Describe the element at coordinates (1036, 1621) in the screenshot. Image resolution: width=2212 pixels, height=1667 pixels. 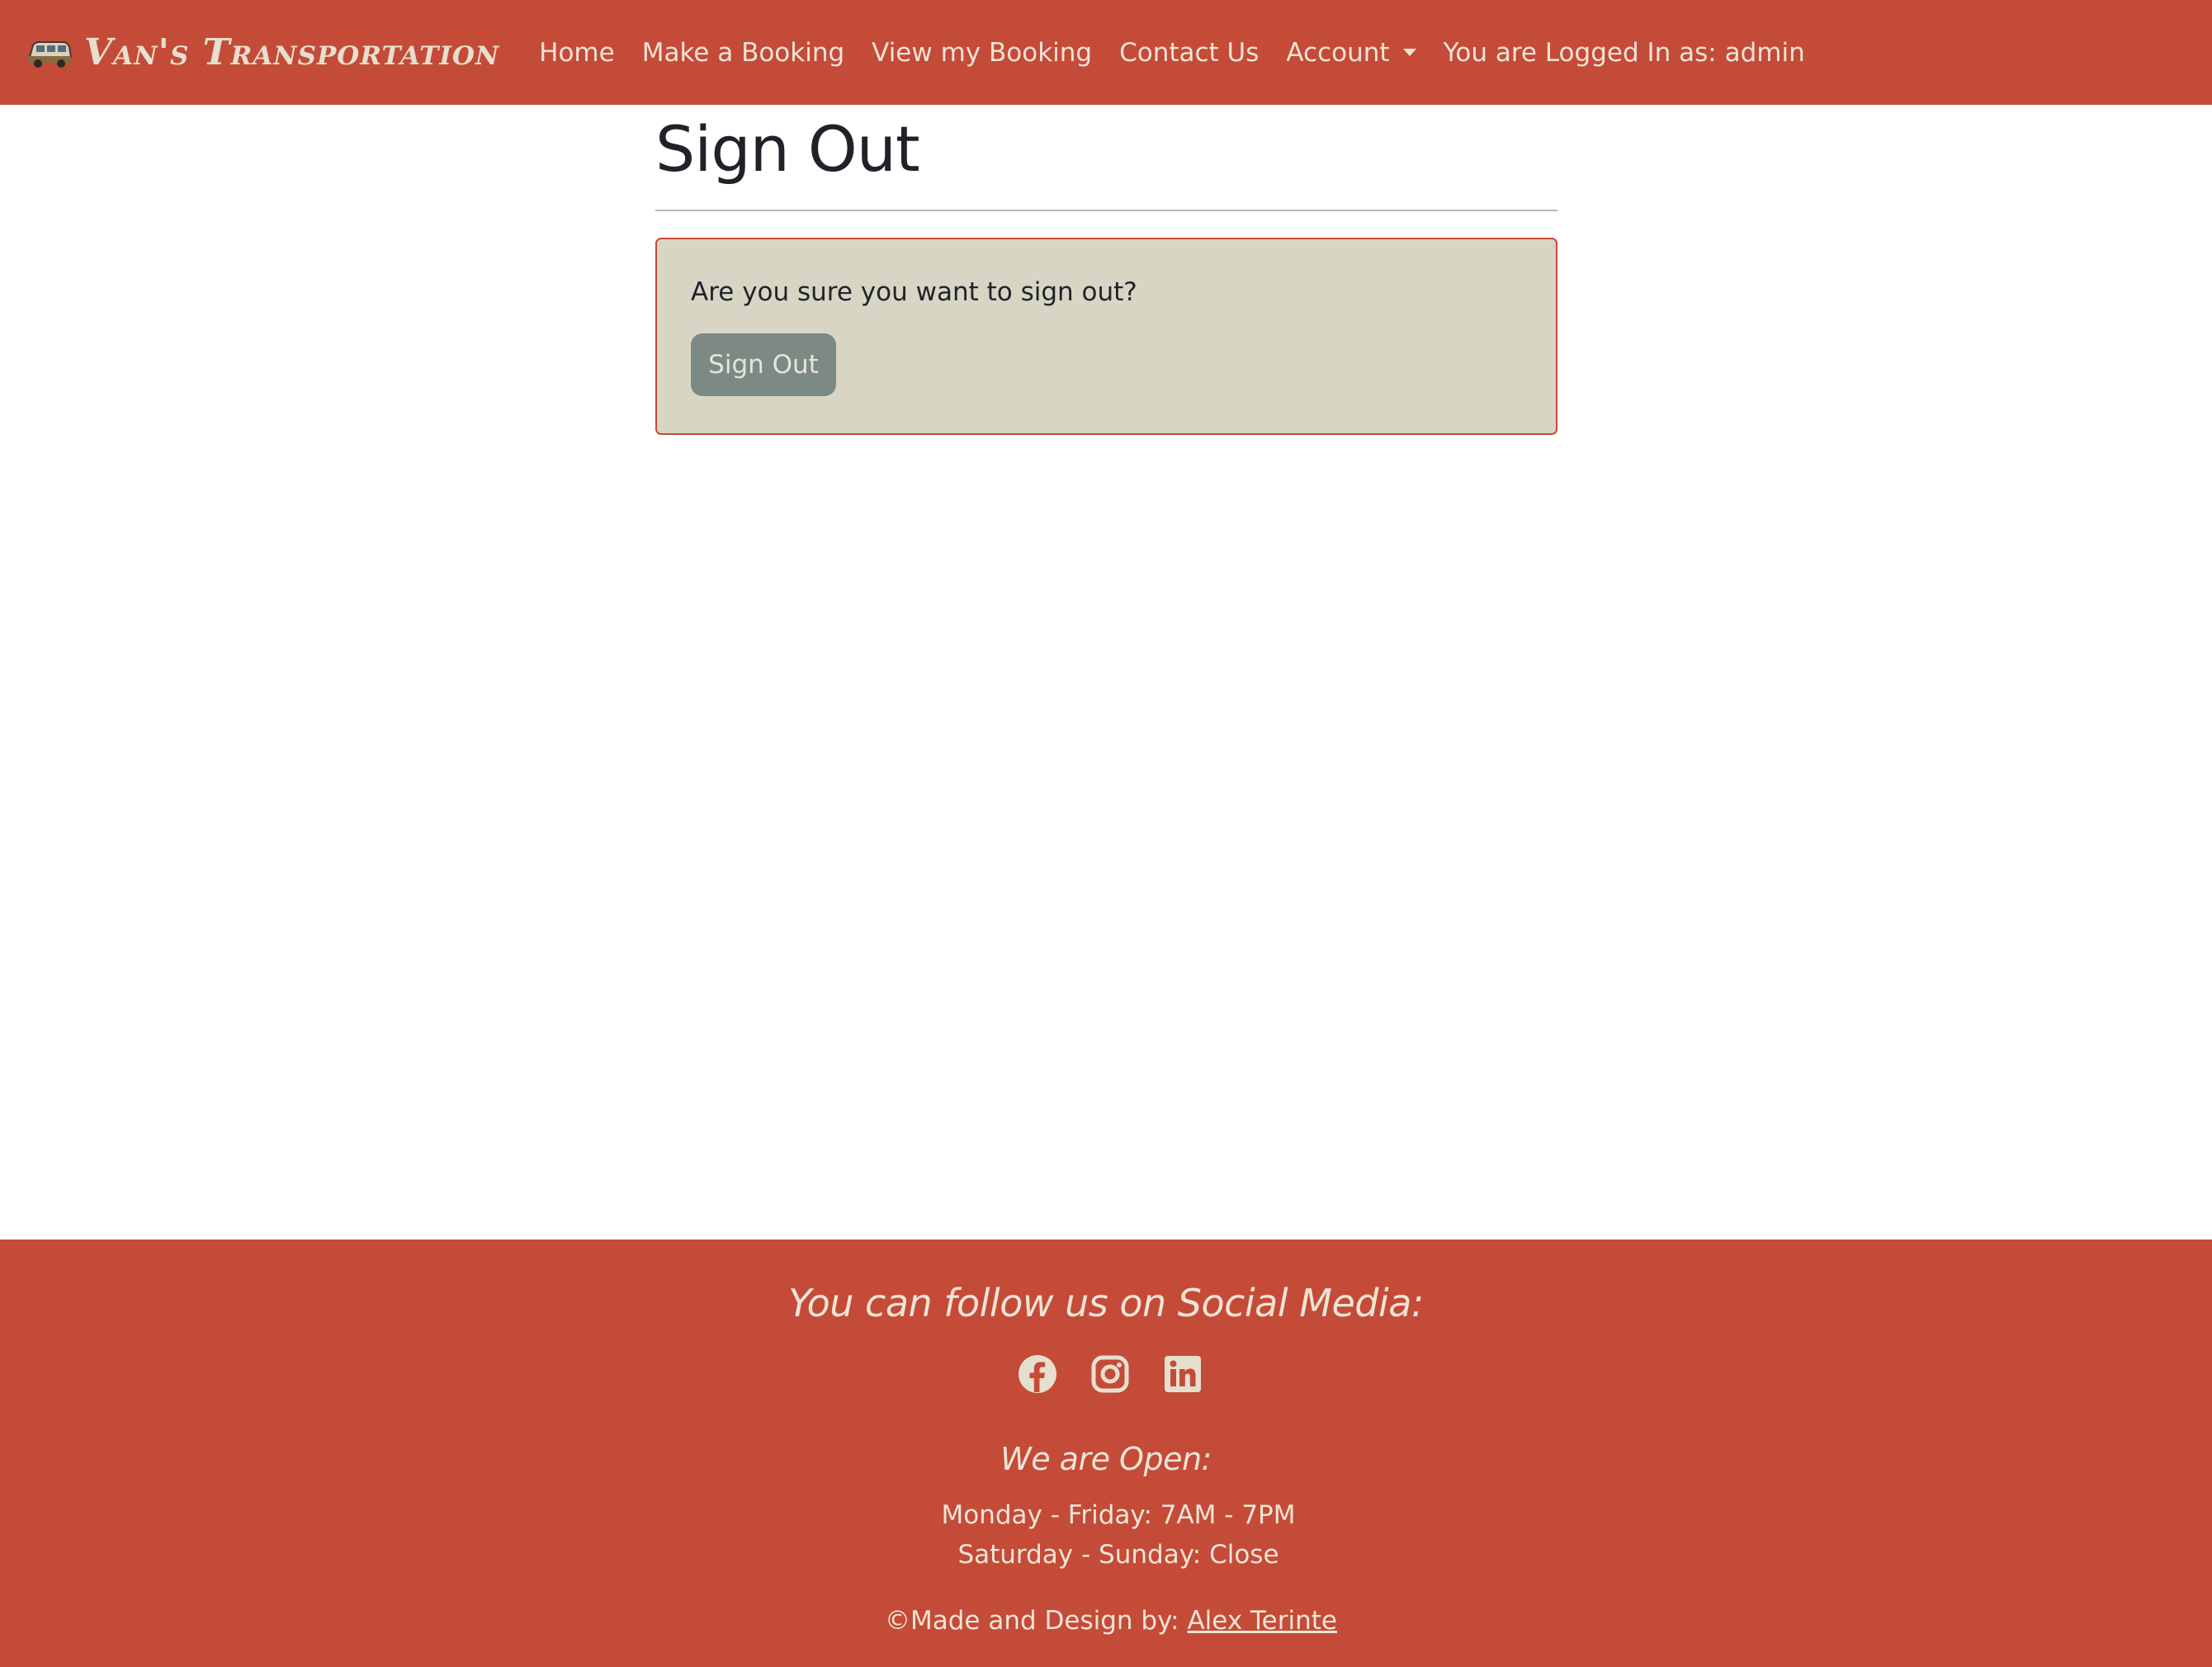
I see `credit-text: ©Made and Design by:` at that location.